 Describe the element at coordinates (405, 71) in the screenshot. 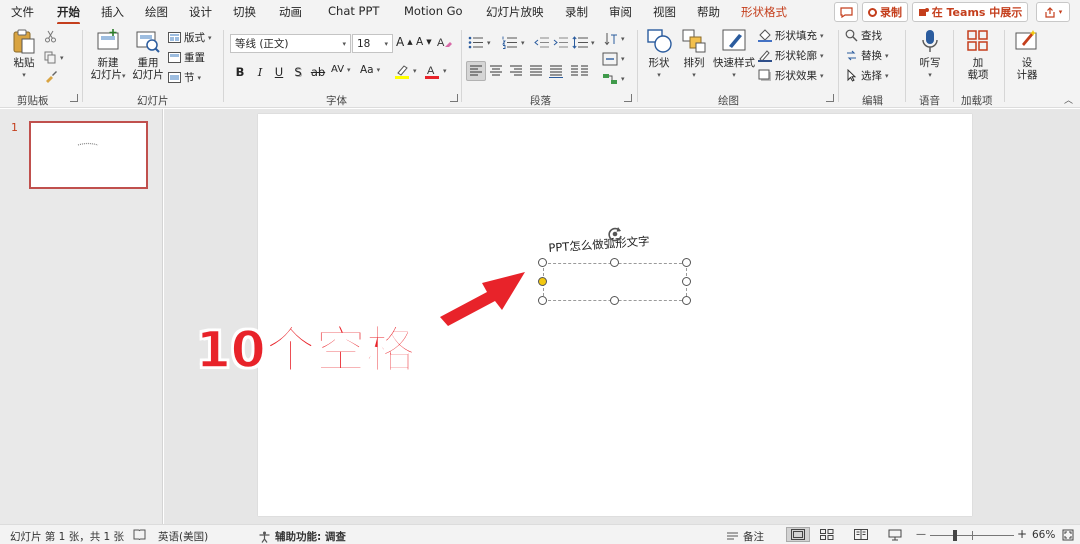

I see `highlight-color-button: ▾` at that location.